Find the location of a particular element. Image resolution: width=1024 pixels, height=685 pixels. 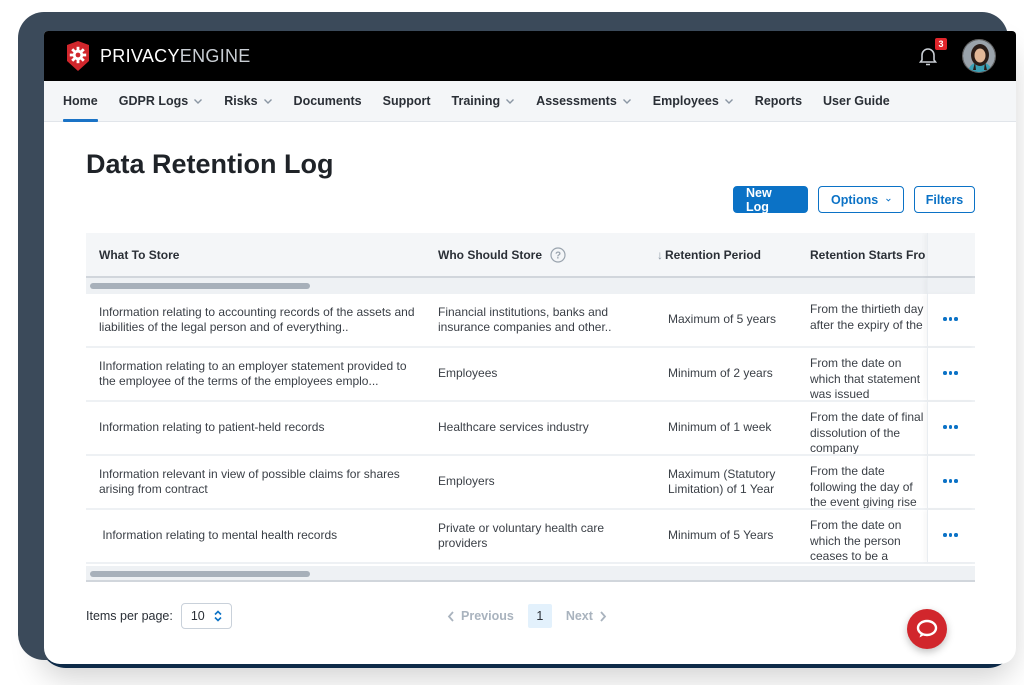

chevron-right-icon is located at coordinates (603, 616).